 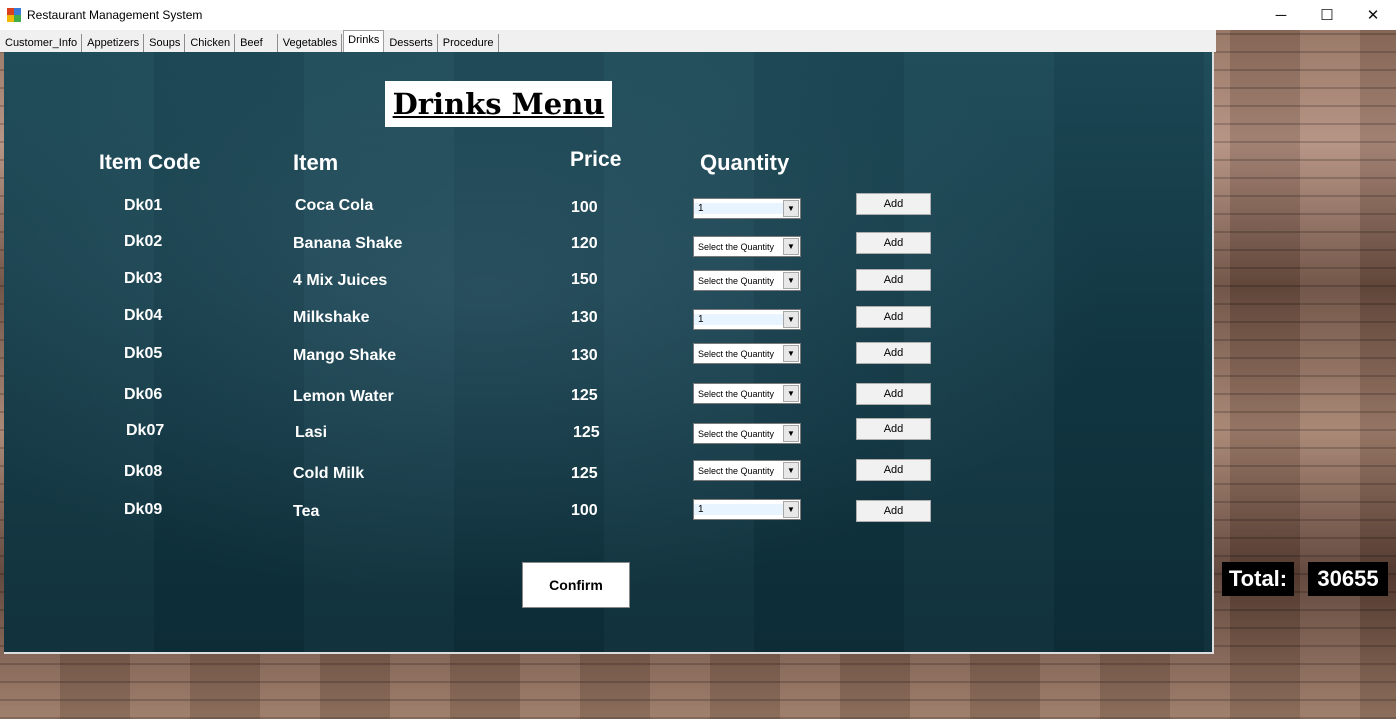 I want to click on item-name: Tea, so click(x=306, y=511).